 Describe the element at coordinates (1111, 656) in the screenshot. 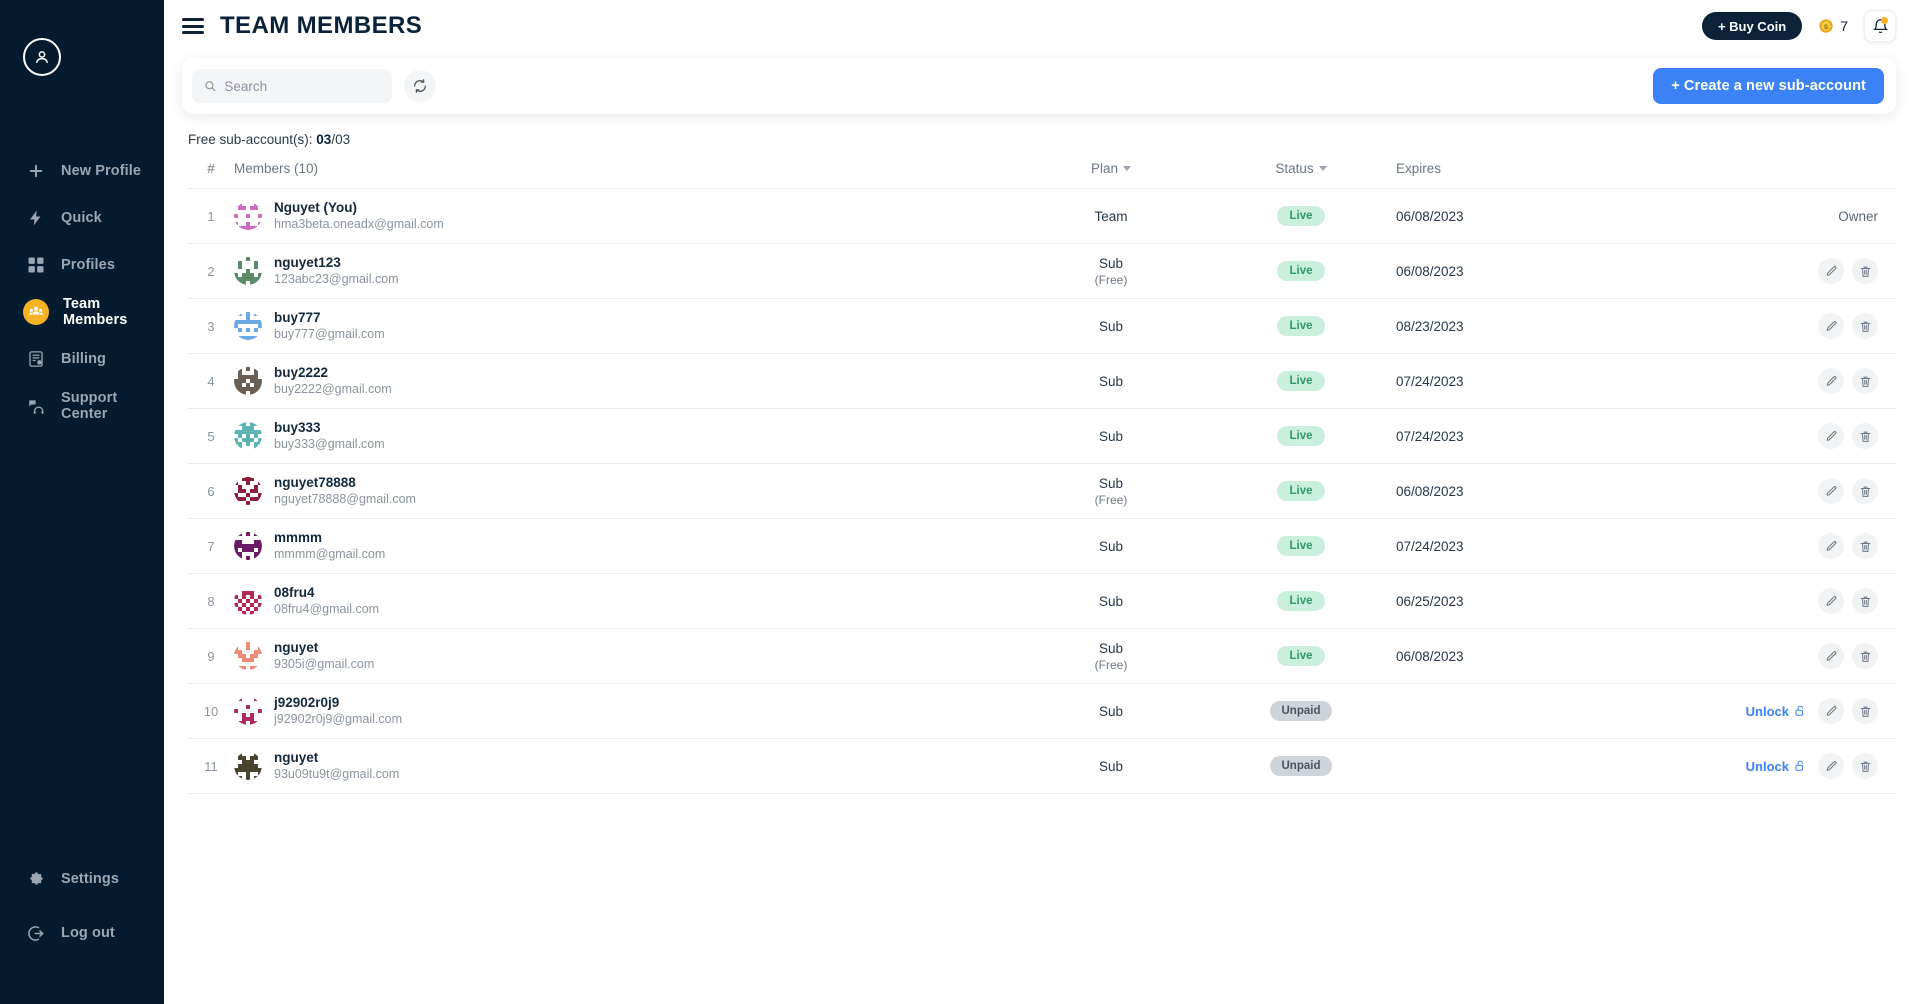

I see `row-plan: Sub (Free)` at that location.